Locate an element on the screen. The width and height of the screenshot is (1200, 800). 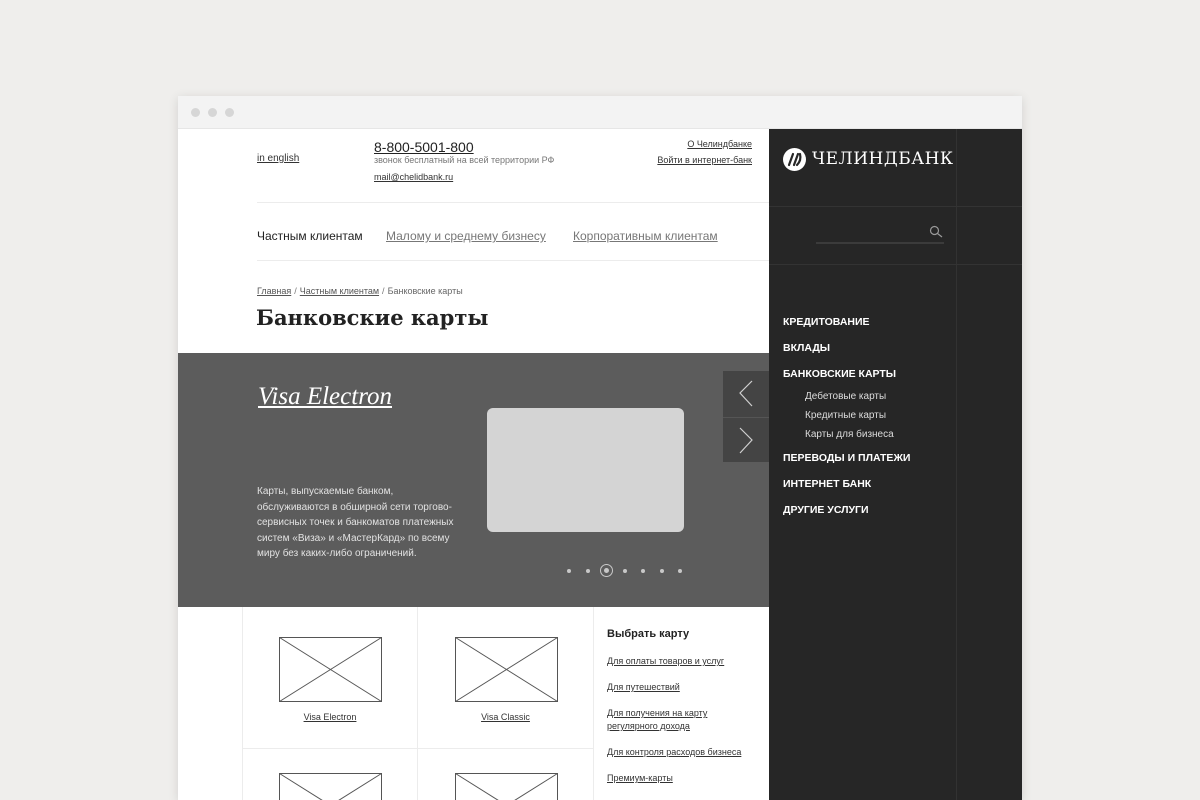
window-close-dot is located at coordinates (195, 112).